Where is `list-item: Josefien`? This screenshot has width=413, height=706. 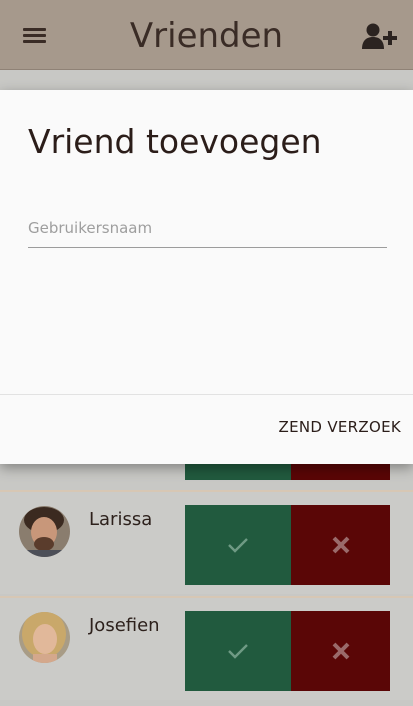 list-item: Josefien is located at coordinates (206, 648).